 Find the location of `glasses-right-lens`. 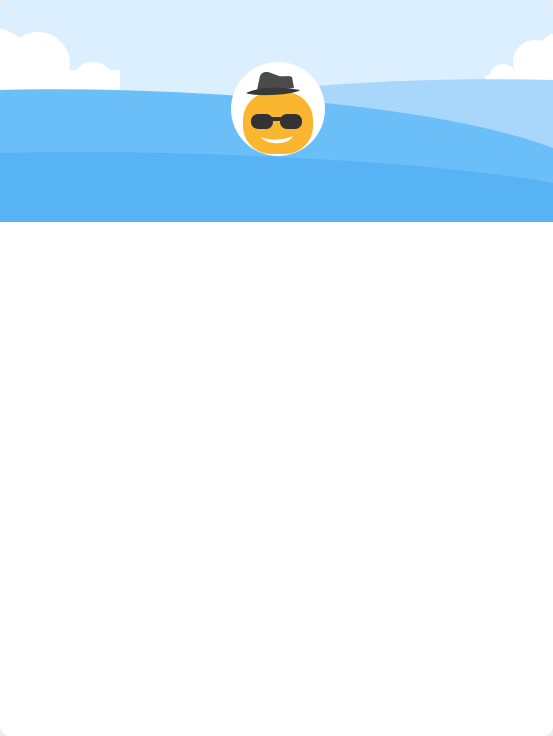

glasses-right-lens is located at coordinates (291, 121).